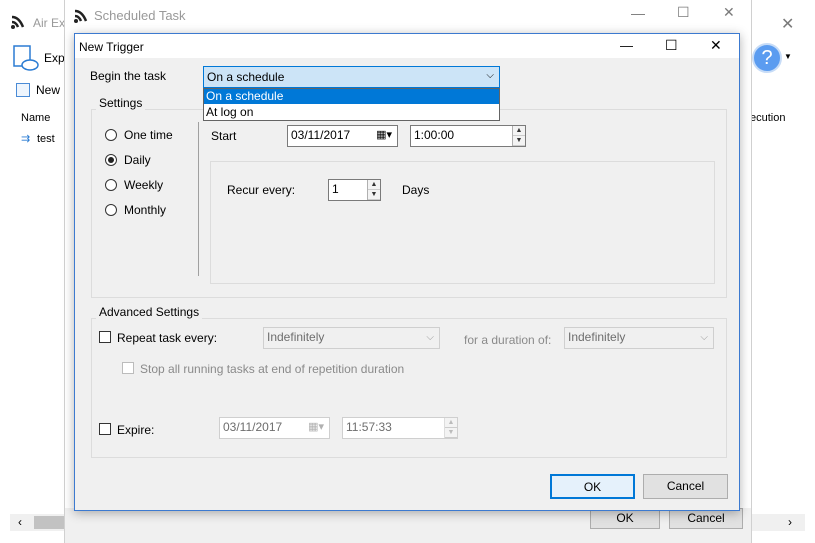 This screenshot has height=543, width=815. Describe the element at coordinates (434, 135) in the screenshot. I see `start-time-value: 1:00:00` at that location.